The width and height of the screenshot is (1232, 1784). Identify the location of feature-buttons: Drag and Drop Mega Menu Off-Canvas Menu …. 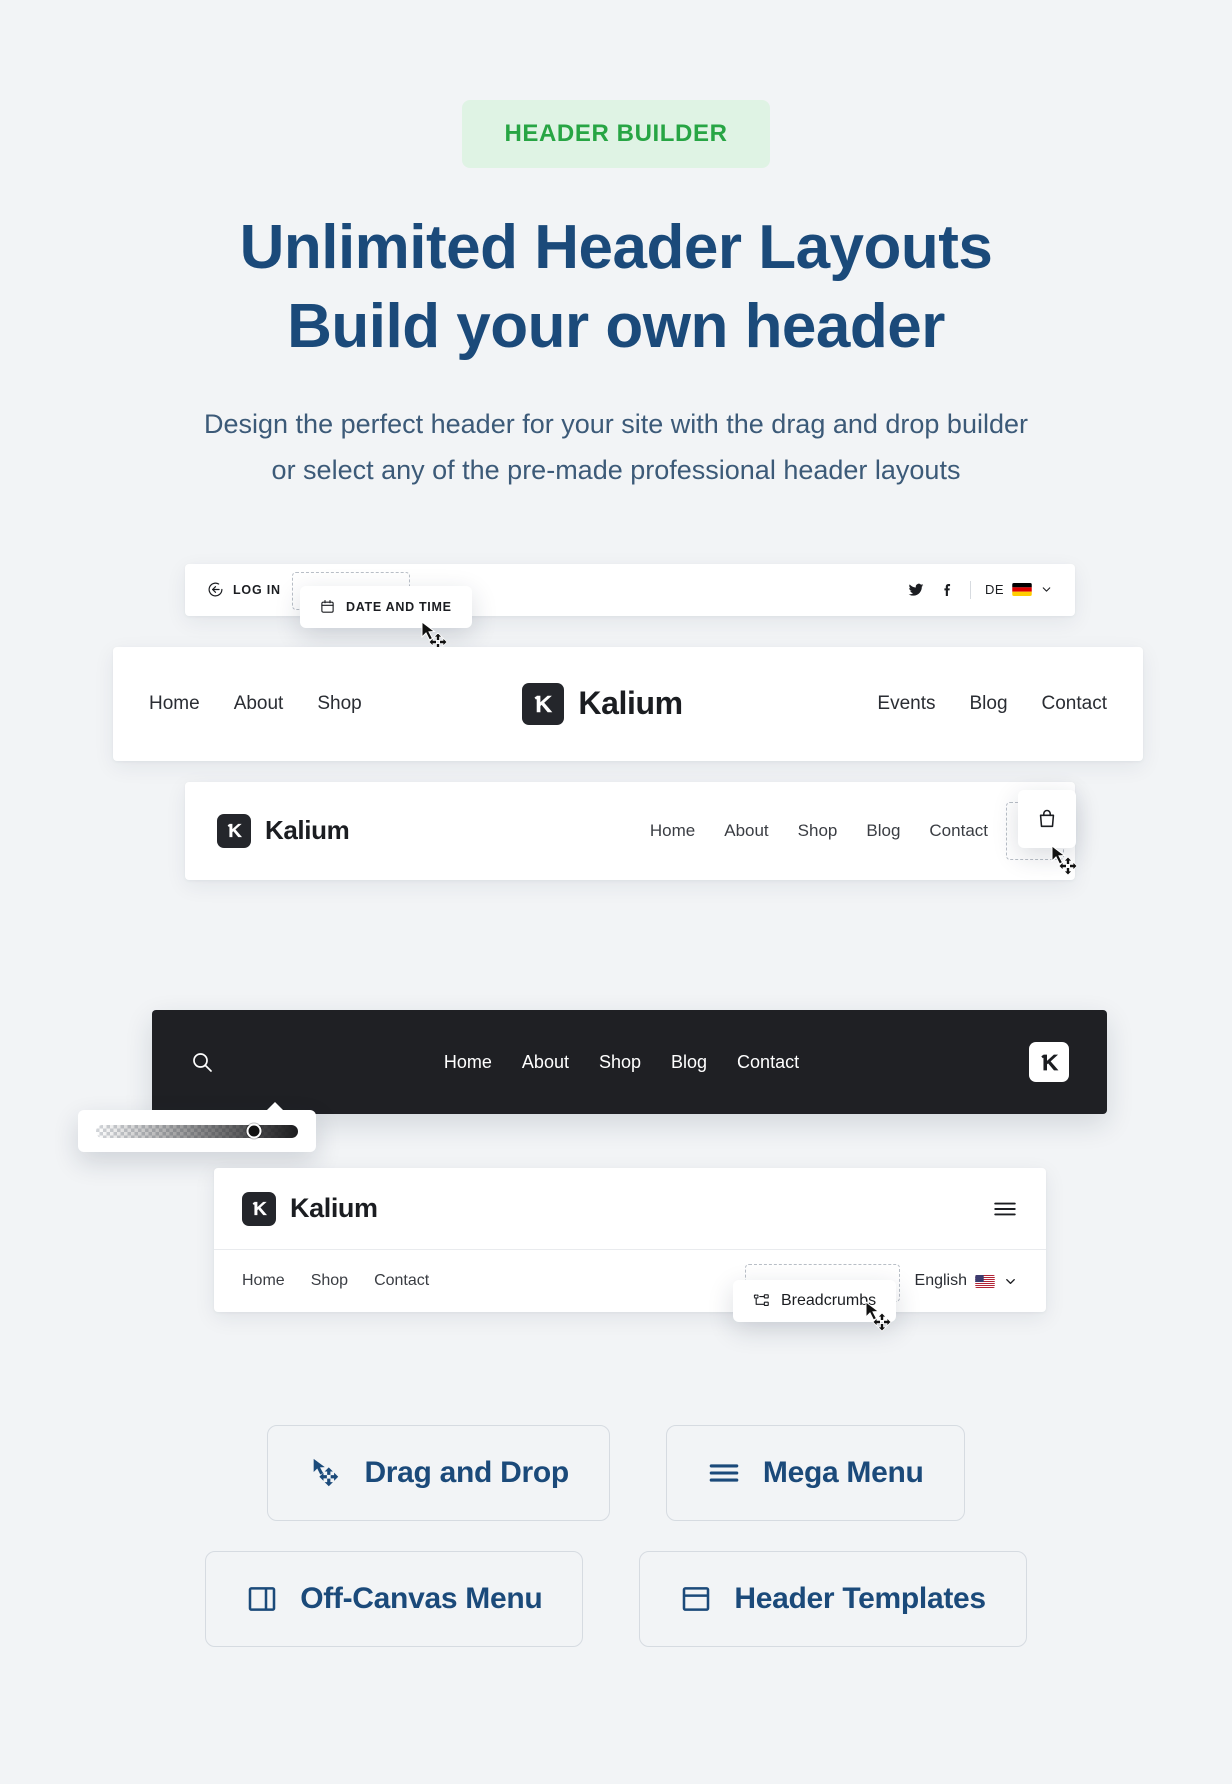
(616, 1551).